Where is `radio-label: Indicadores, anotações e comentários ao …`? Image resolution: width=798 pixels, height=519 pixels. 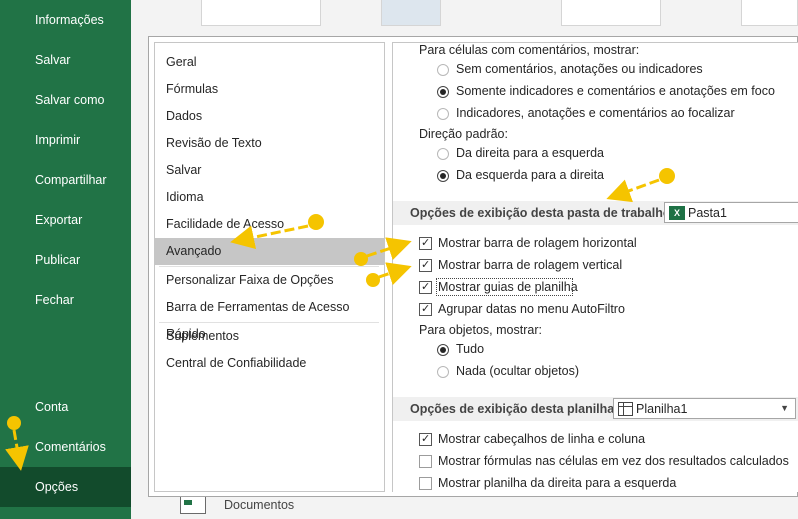 radio-label: Indicadores, anotações e comentários ao … is located at coordinates (595, 113).